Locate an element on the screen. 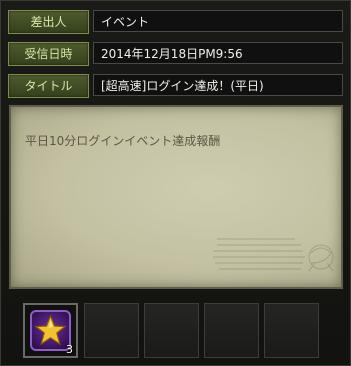 This screenshot has height=366, width=351. sender-label: 差出人 is located at coordinates (48, 22).